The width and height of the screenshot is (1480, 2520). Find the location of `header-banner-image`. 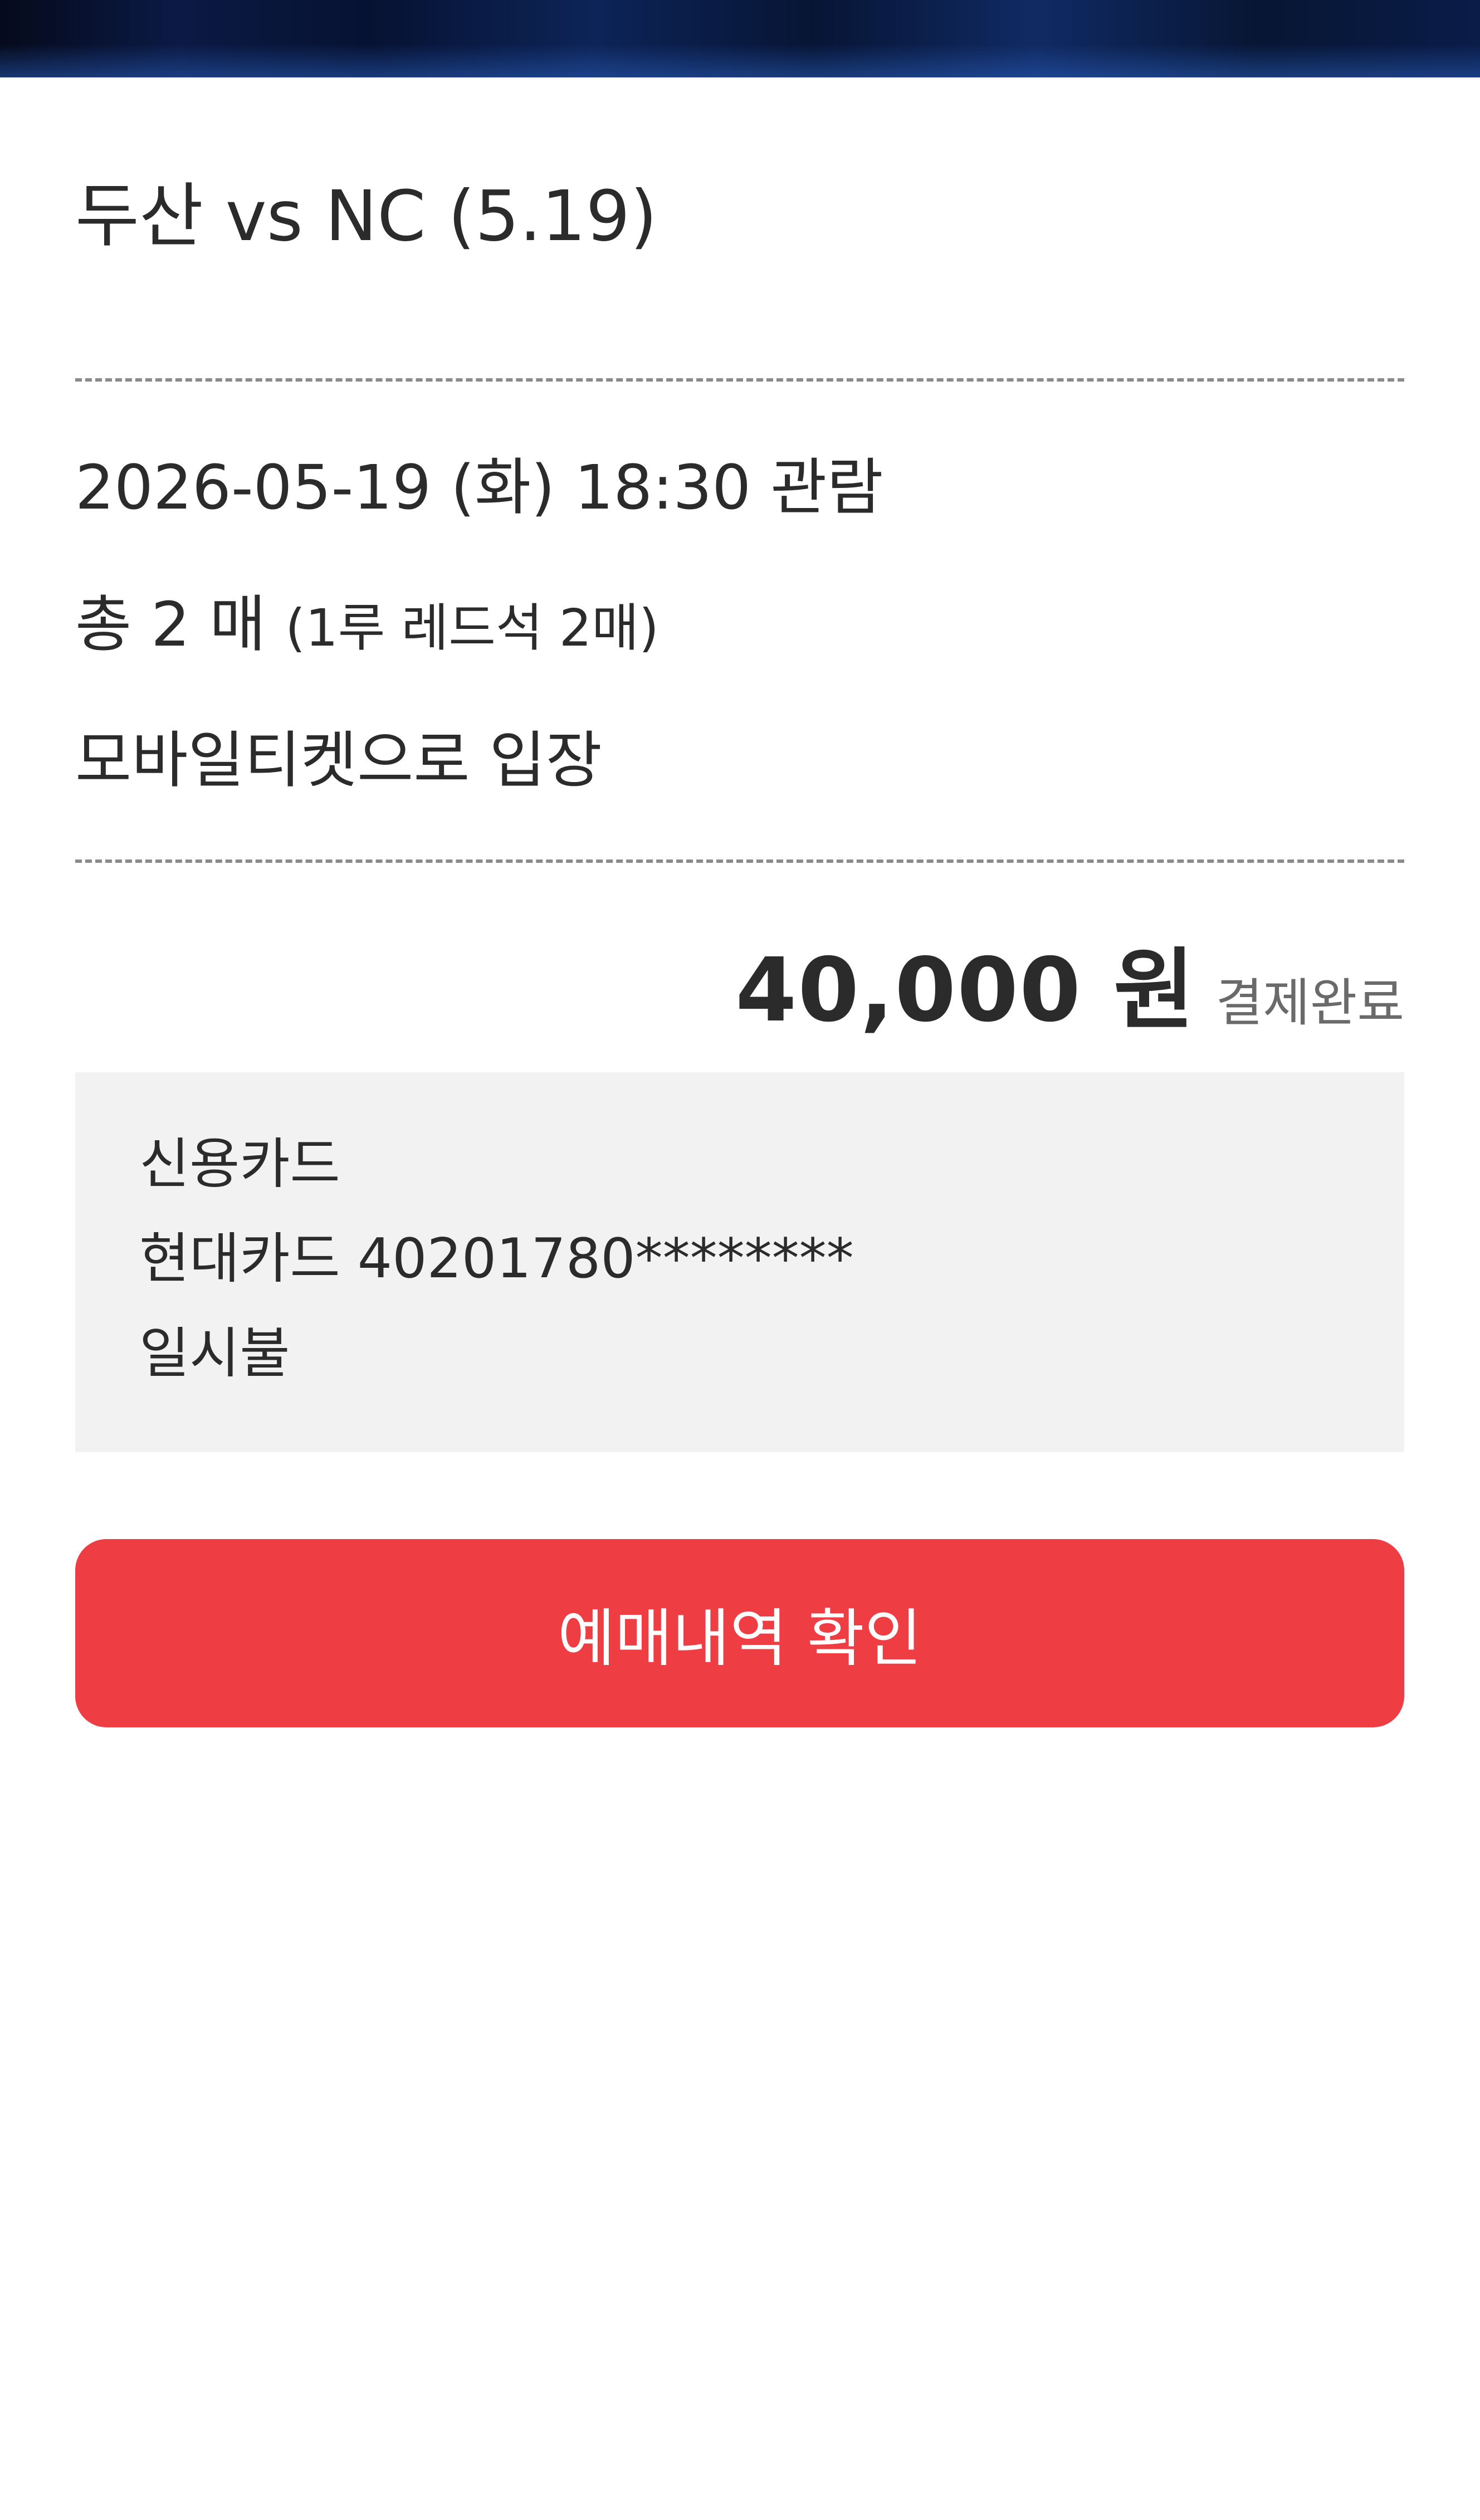

header-banner-image is located at coordinates (740, 38).